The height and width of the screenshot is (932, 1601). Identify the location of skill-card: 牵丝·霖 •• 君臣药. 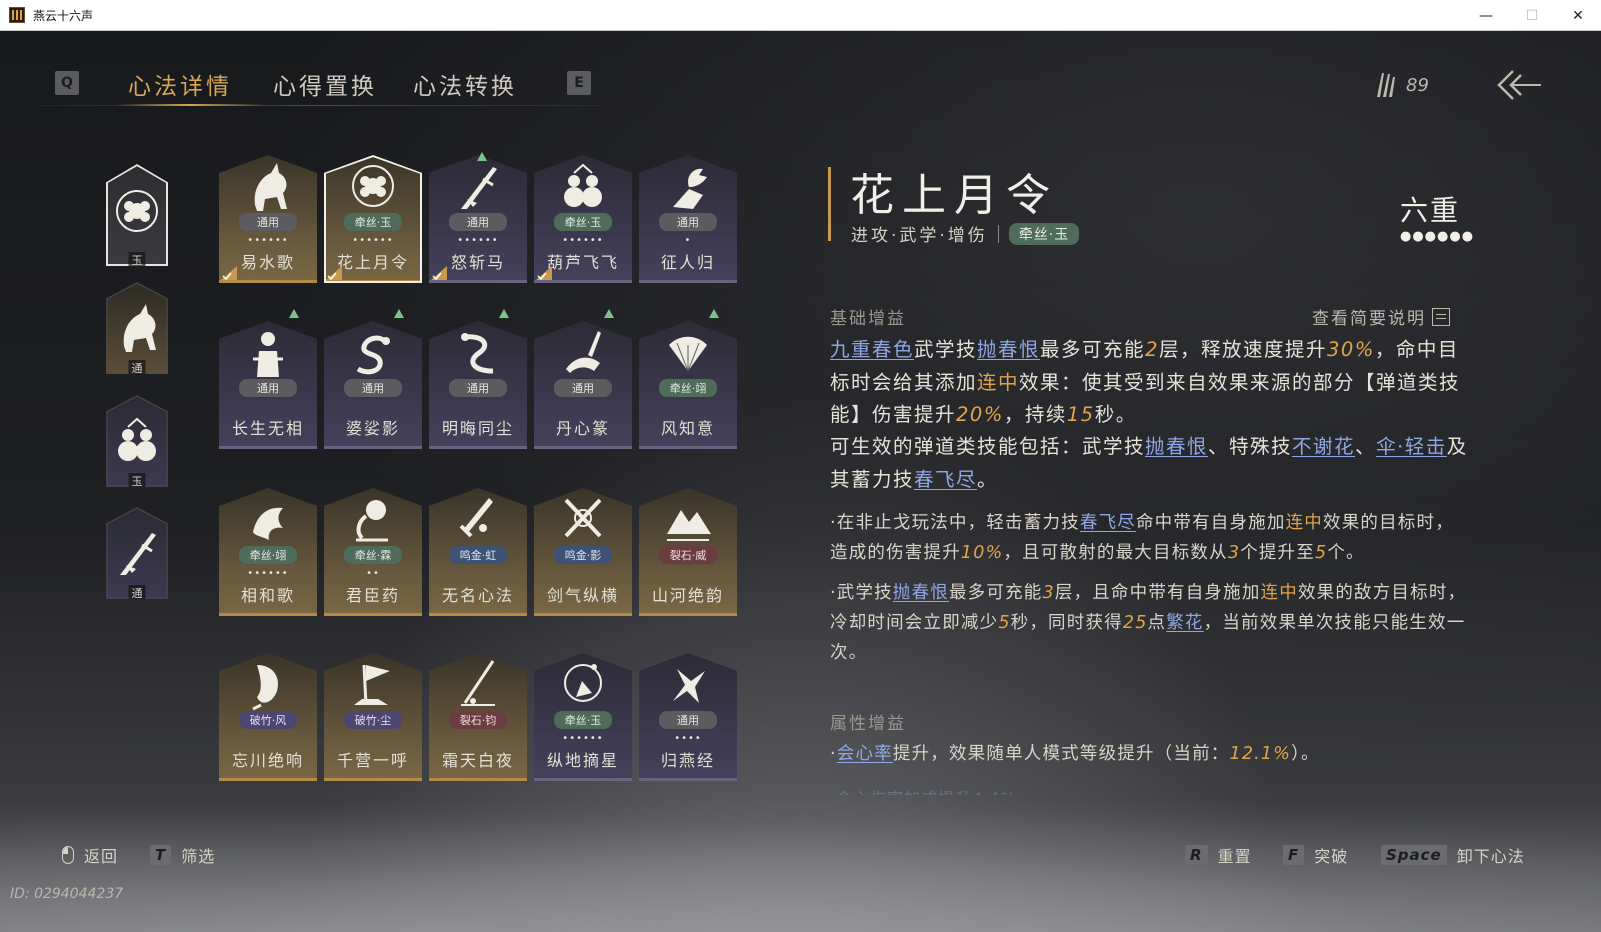
(373, 552).